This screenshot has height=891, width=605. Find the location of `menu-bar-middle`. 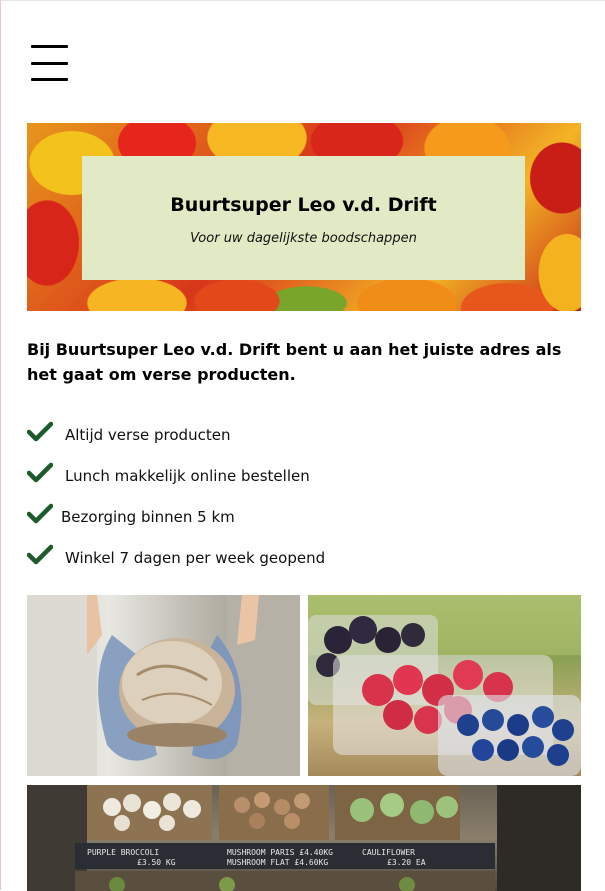

menu-bar-middle is located at coordinates (49, 63).